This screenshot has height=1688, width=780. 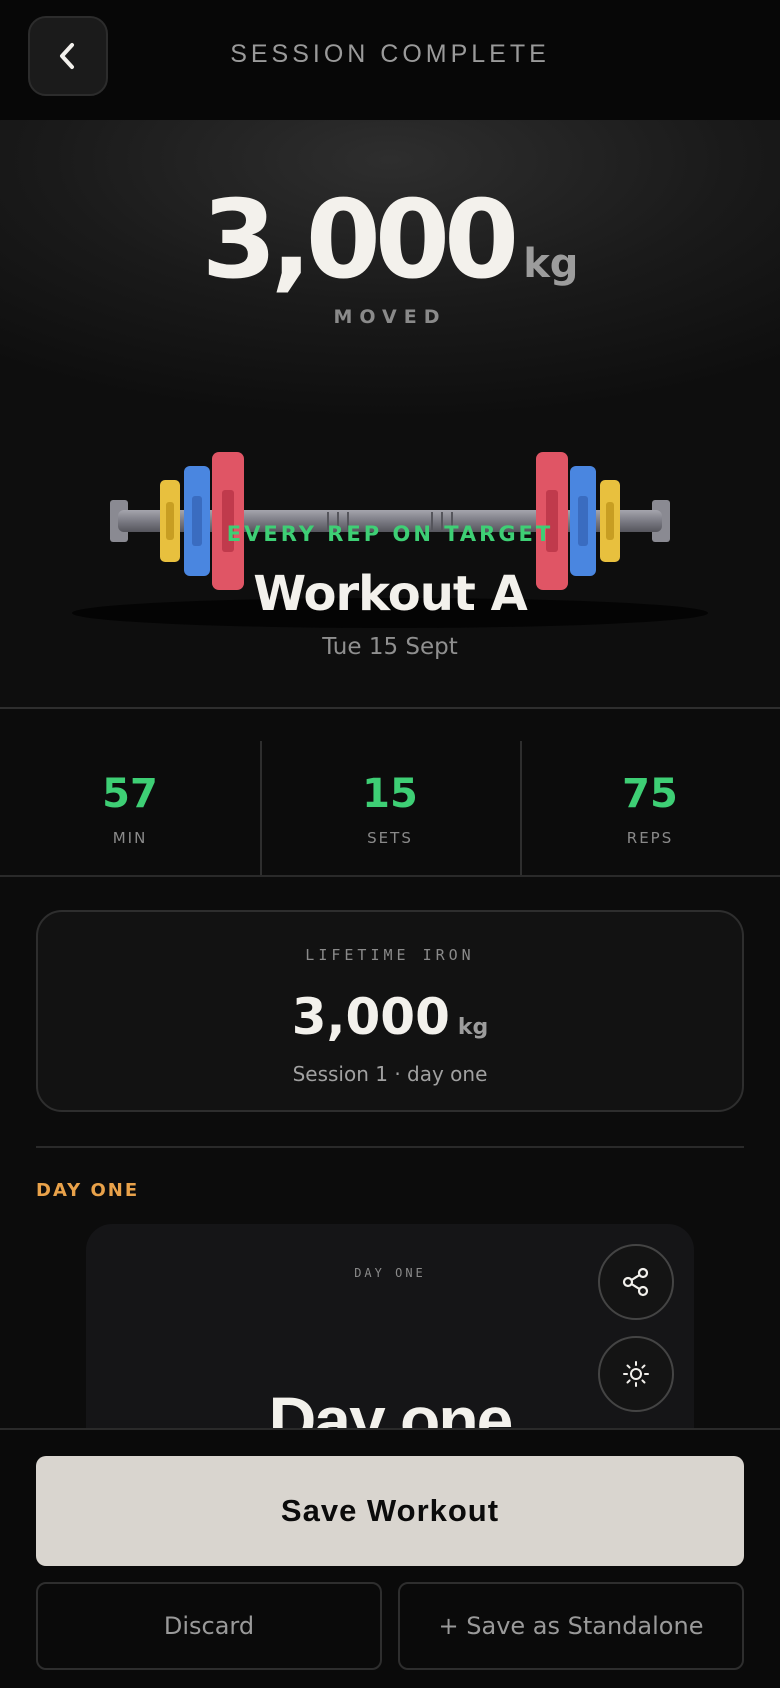 I want to click on stat-value: 15, so click(x=390, y=794).